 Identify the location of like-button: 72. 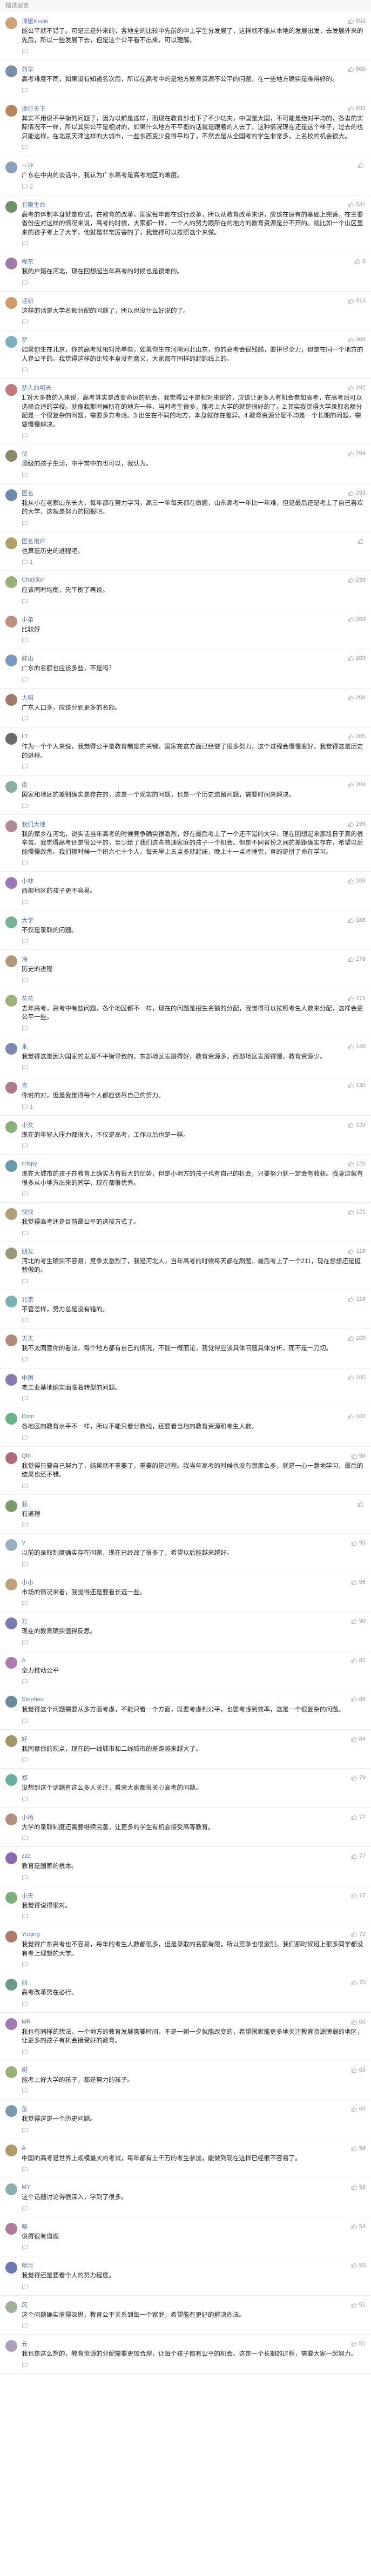
(358, 1895).